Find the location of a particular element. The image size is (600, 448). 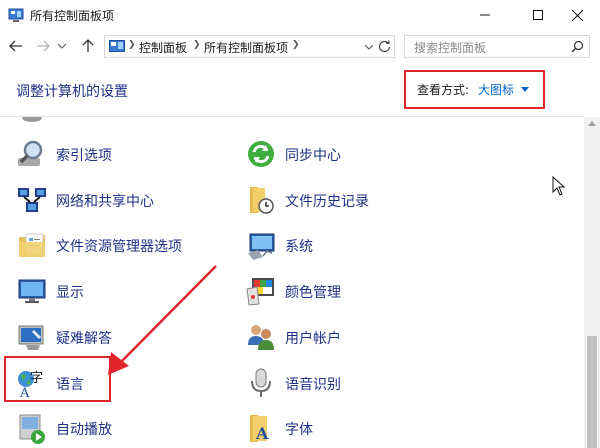

cp-item-troubleshooting: 疑难解答 is located at coordinates (116, 337).